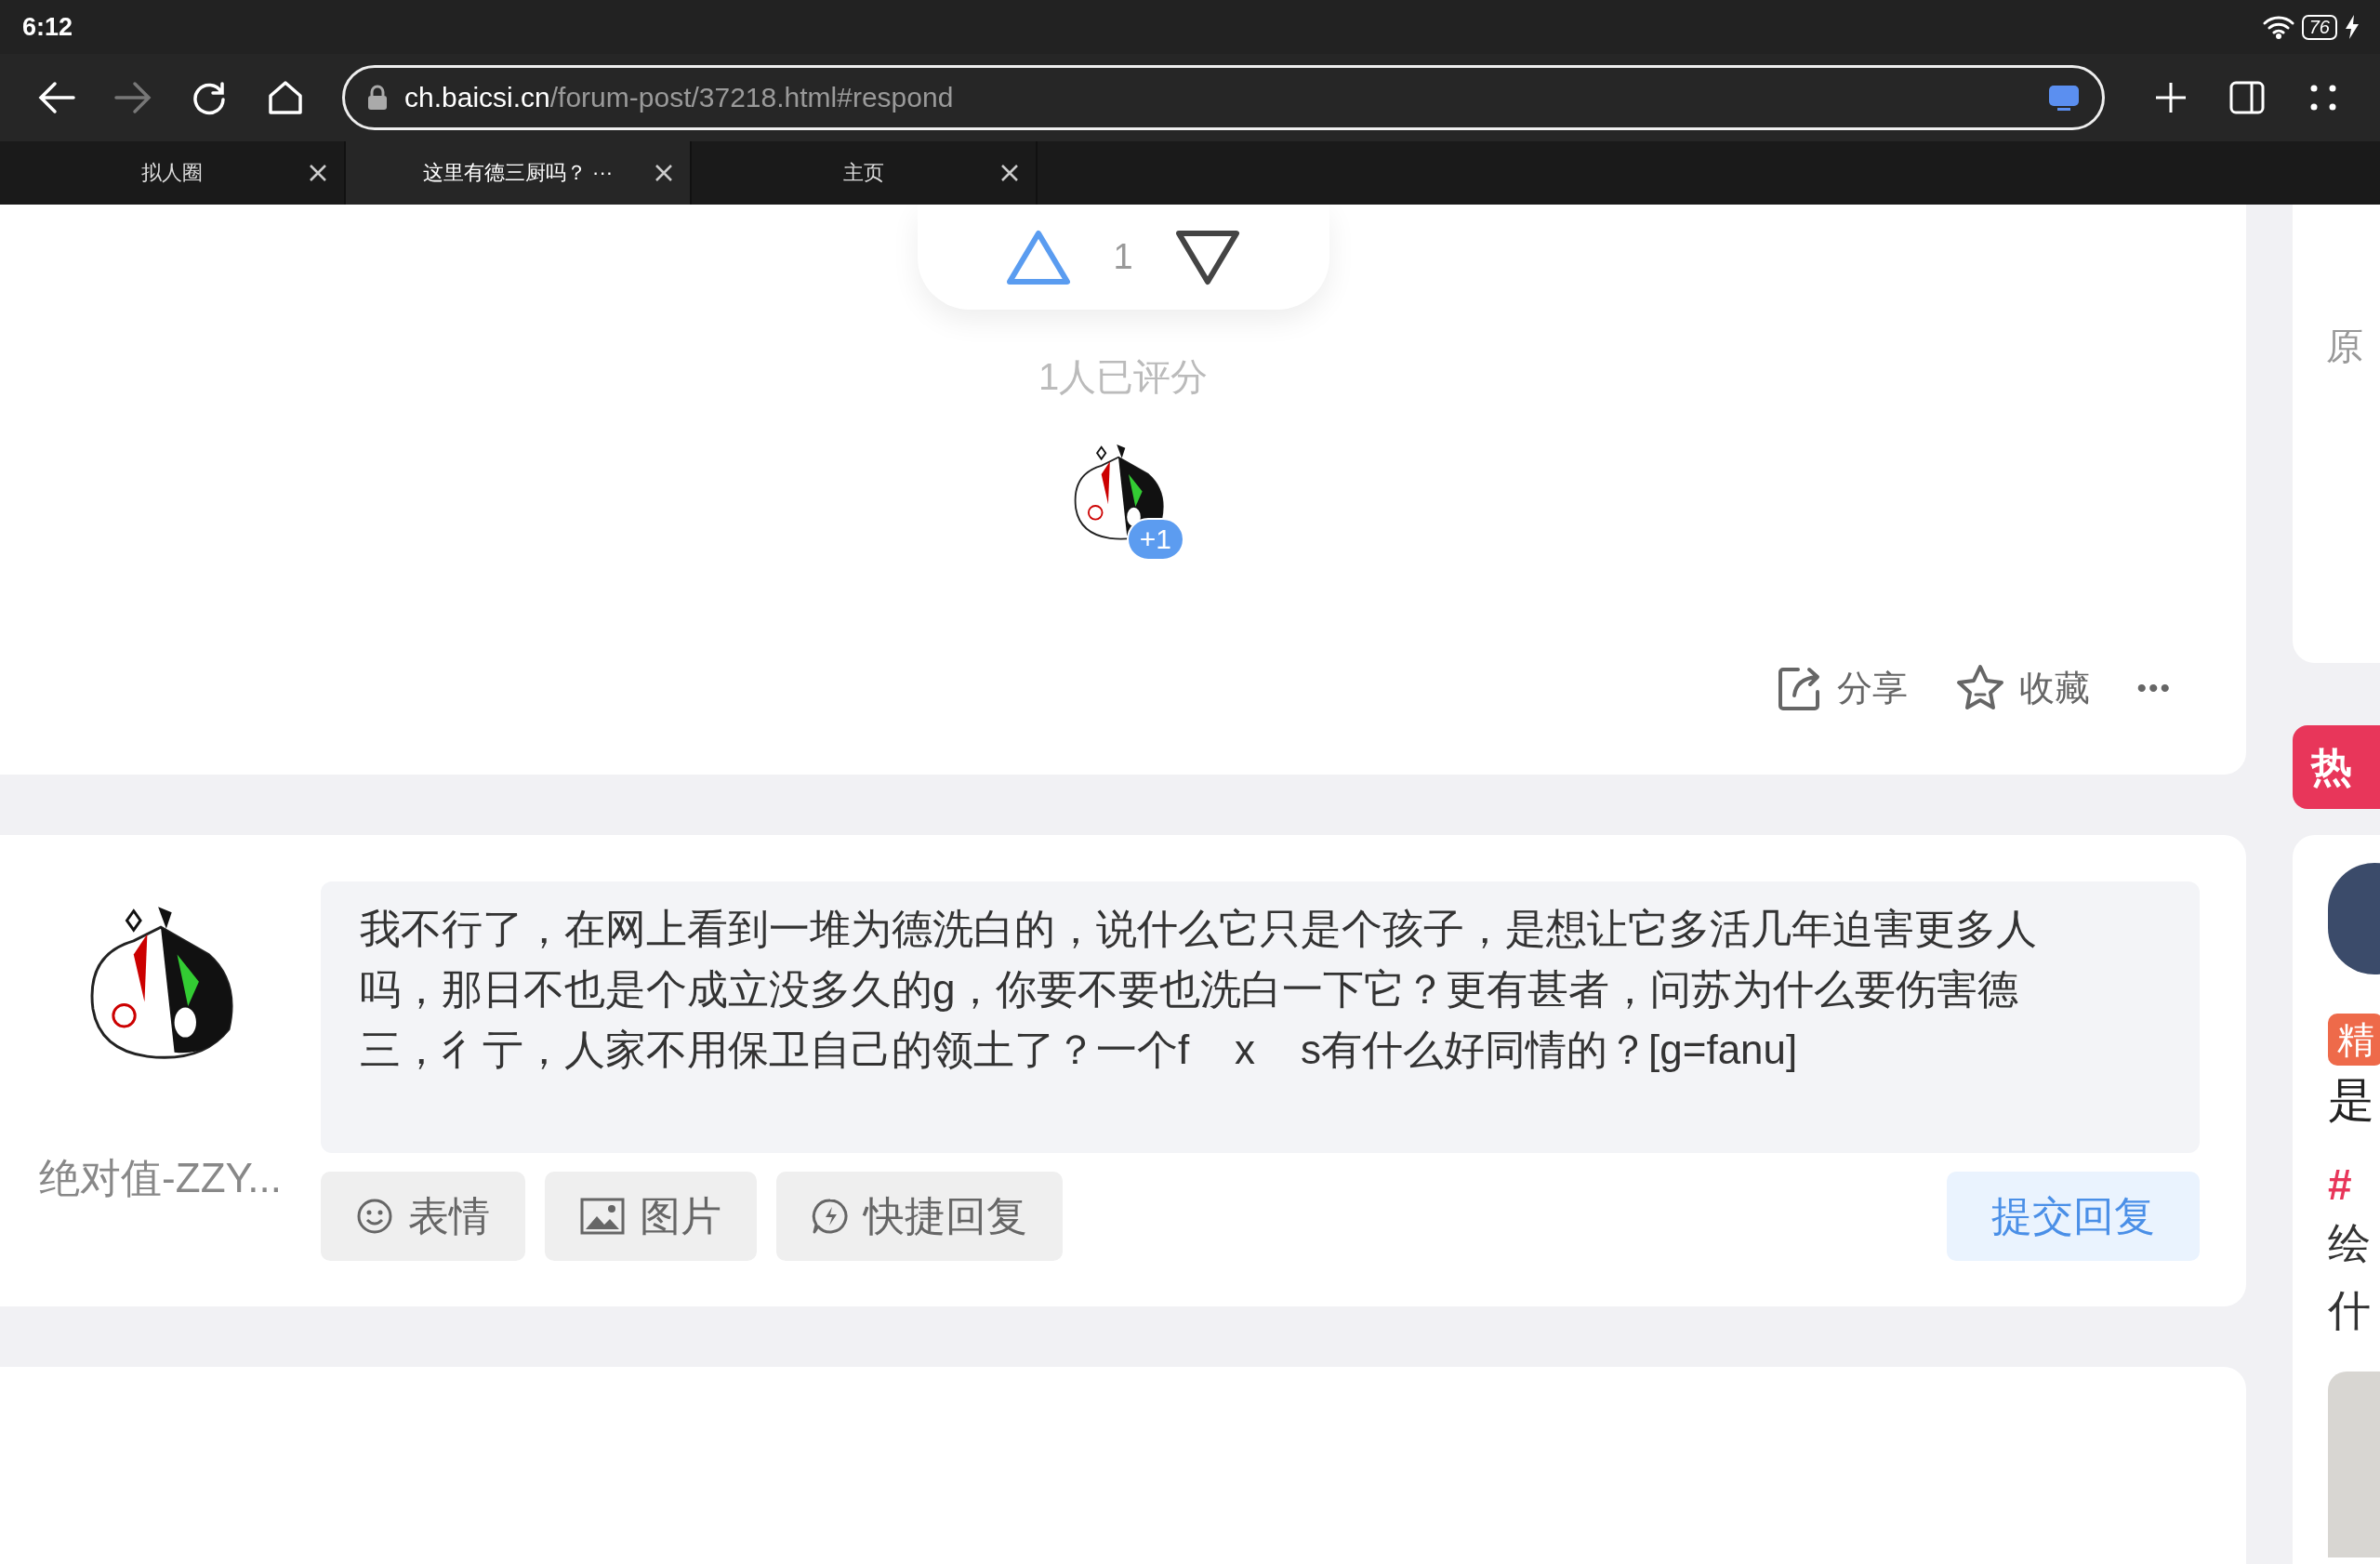 The image size is (2380, 1564). I want to click on sidebar-icon, so click(2247, 97).